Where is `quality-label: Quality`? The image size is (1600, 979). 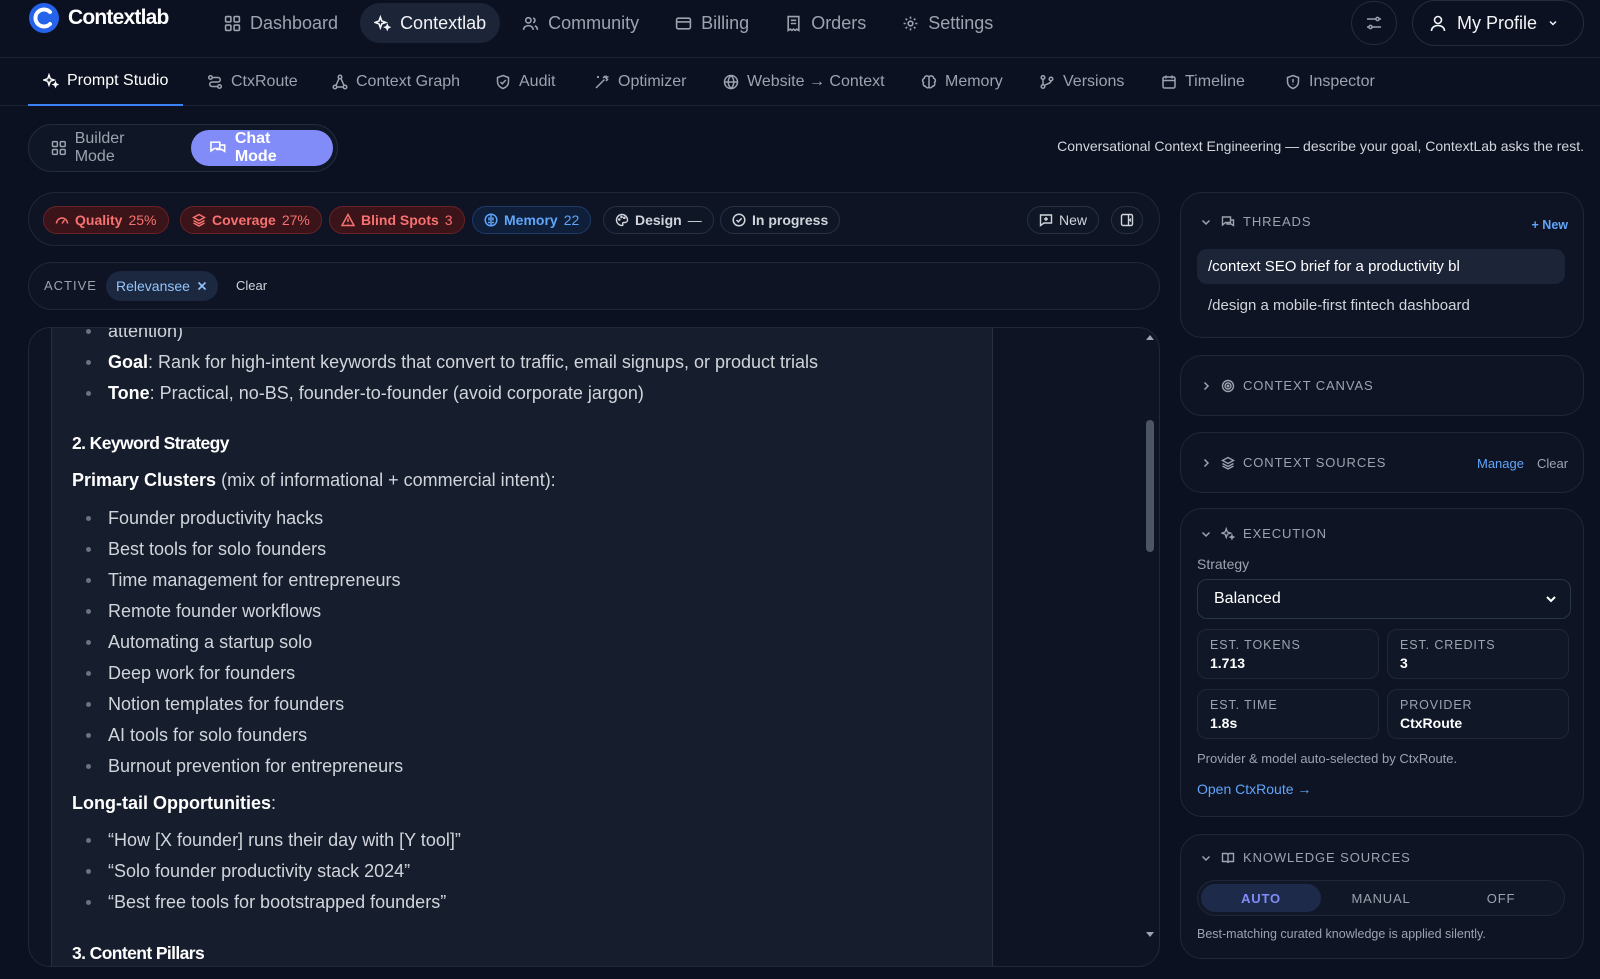
quality-label: Quality is located at coordinates (99, 220).